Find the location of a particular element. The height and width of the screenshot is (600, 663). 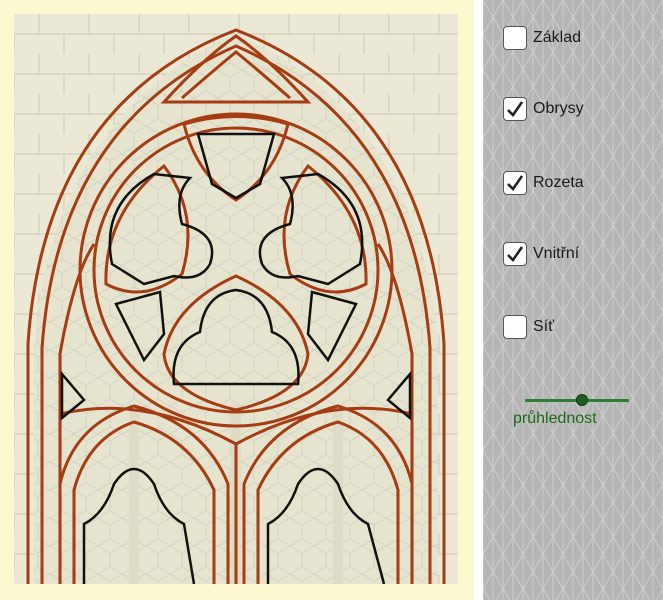

transparency-slider is located at coordinates (579, 401).